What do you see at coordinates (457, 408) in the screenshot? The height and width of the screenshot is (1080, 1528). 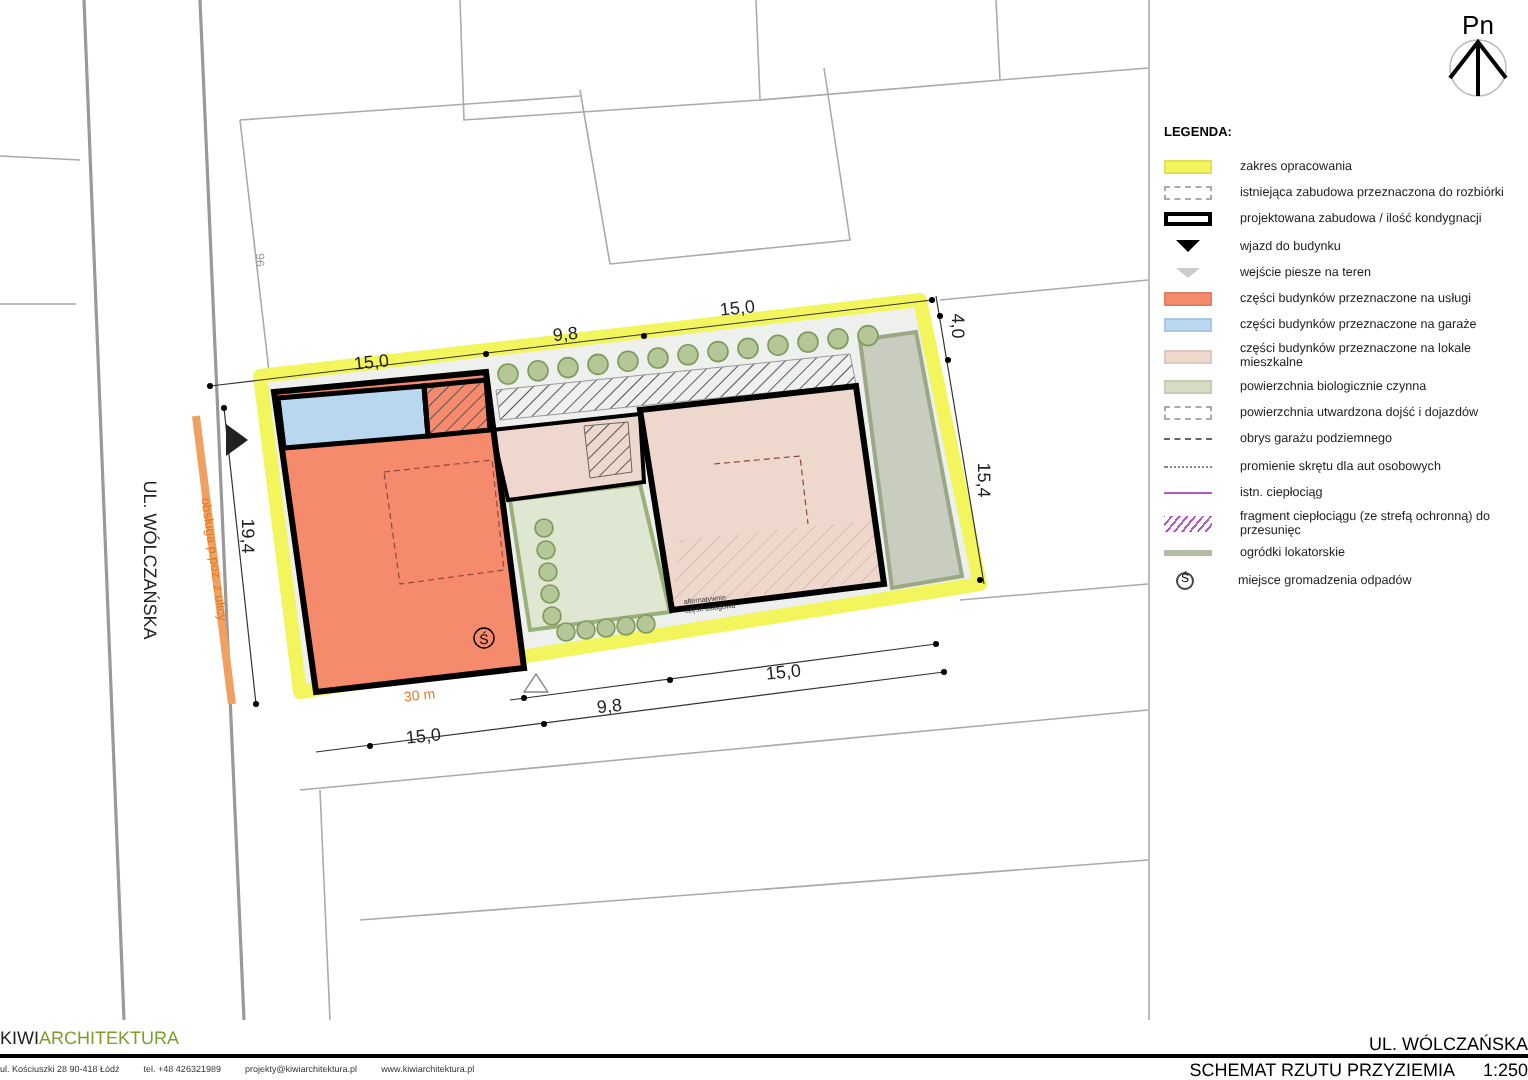 I see `hatched-room` at bounding box center [457, 408].